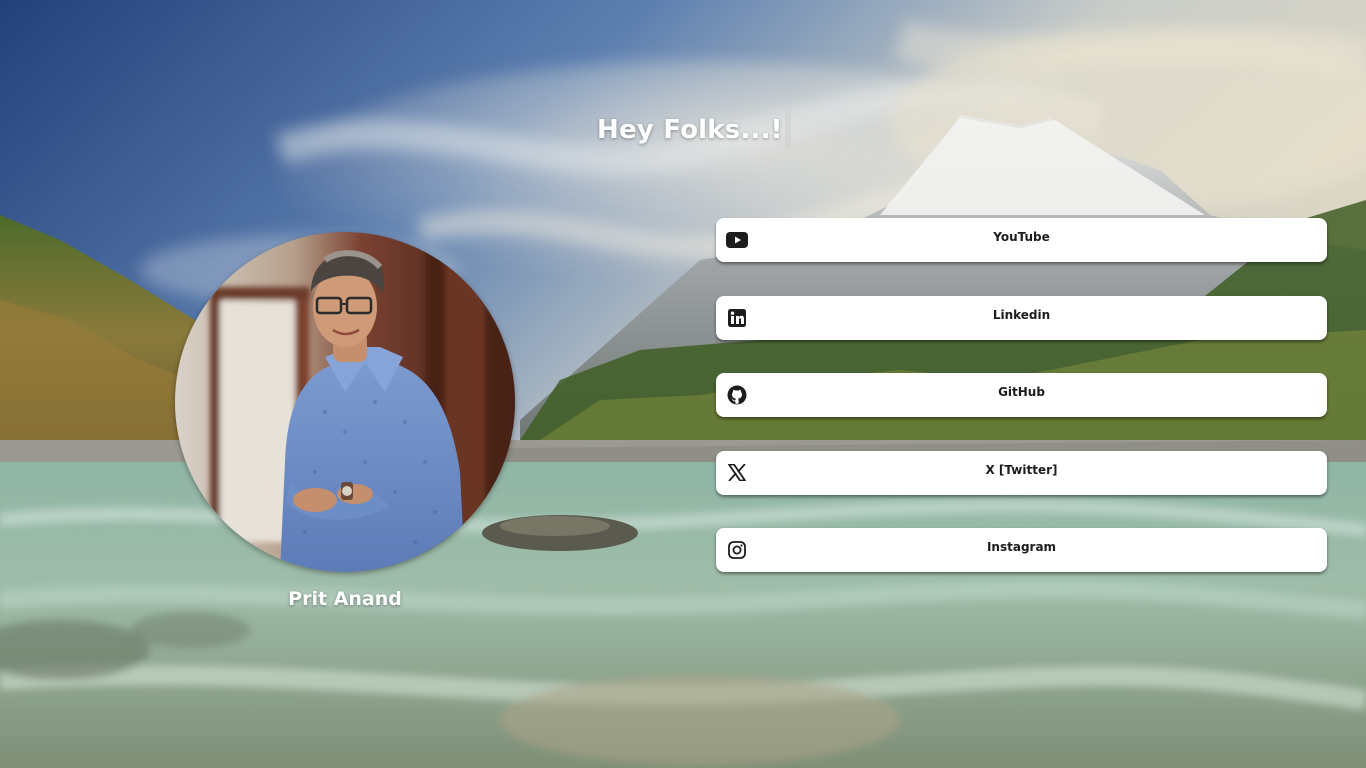 This screenshot has width=1366, height=768. What do you see at coordinates (345, 402) in the screenshot?
I see `profile-photo` at bounding box center [345, 402].